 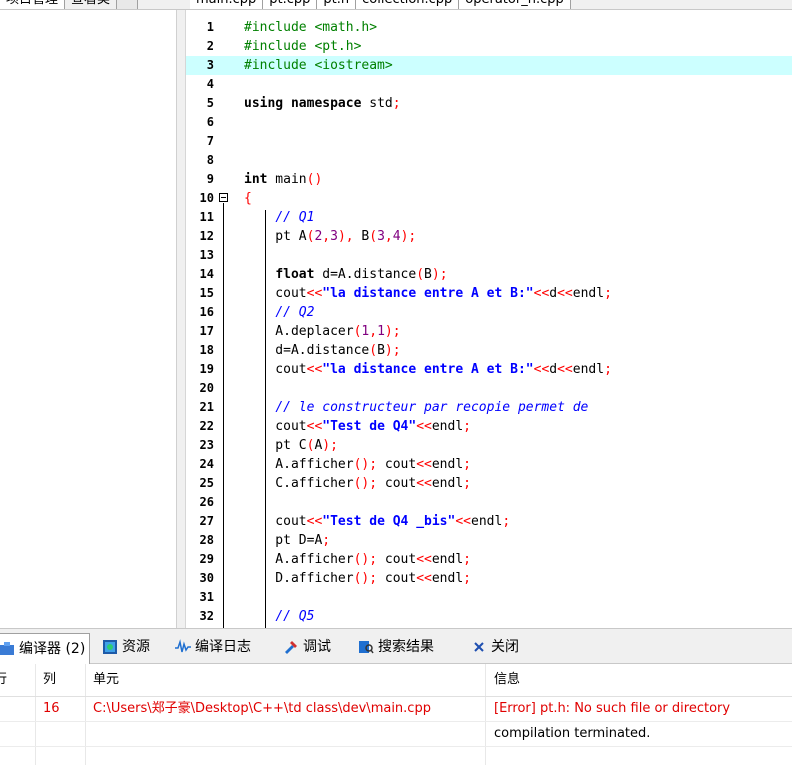 I want to click on code-line: 5 using namespace std;, so click(x=489, y=103).